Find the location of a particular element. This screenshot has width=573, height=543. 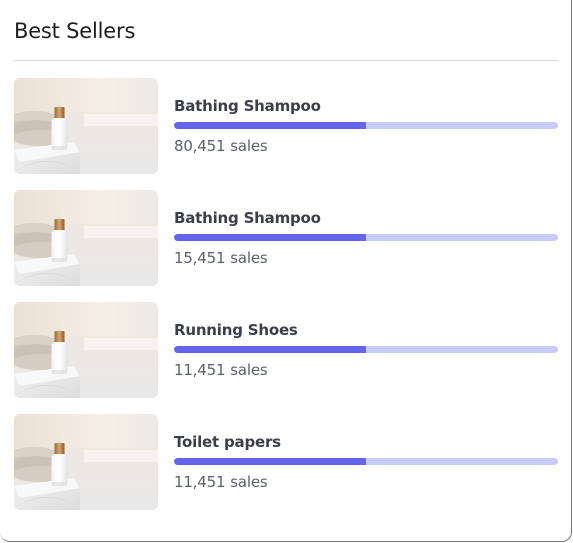

product-info: Running Shoes 11,451 sales is located at coordinates (366, 350).